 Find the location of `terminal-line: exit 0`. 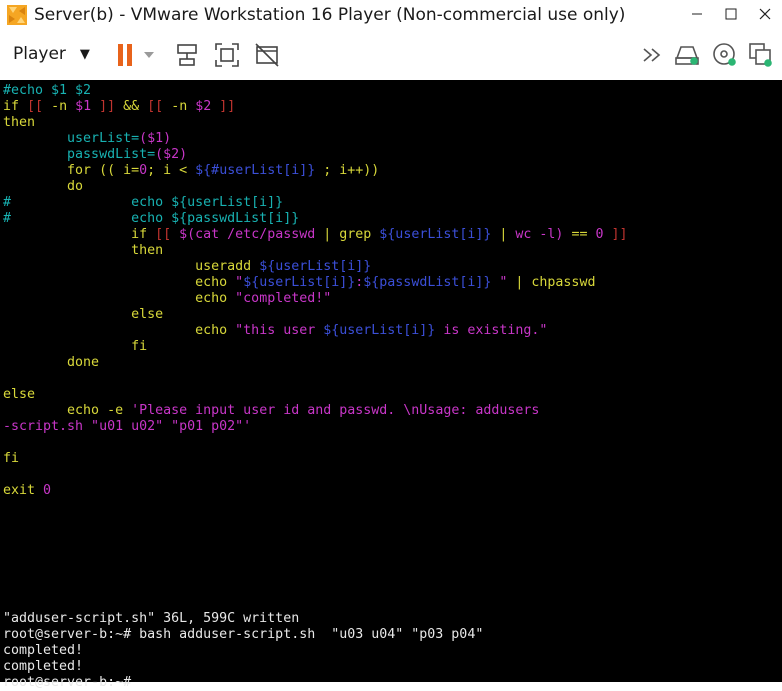

terminal-line: exit 0 is located at coordinates (27, 491).